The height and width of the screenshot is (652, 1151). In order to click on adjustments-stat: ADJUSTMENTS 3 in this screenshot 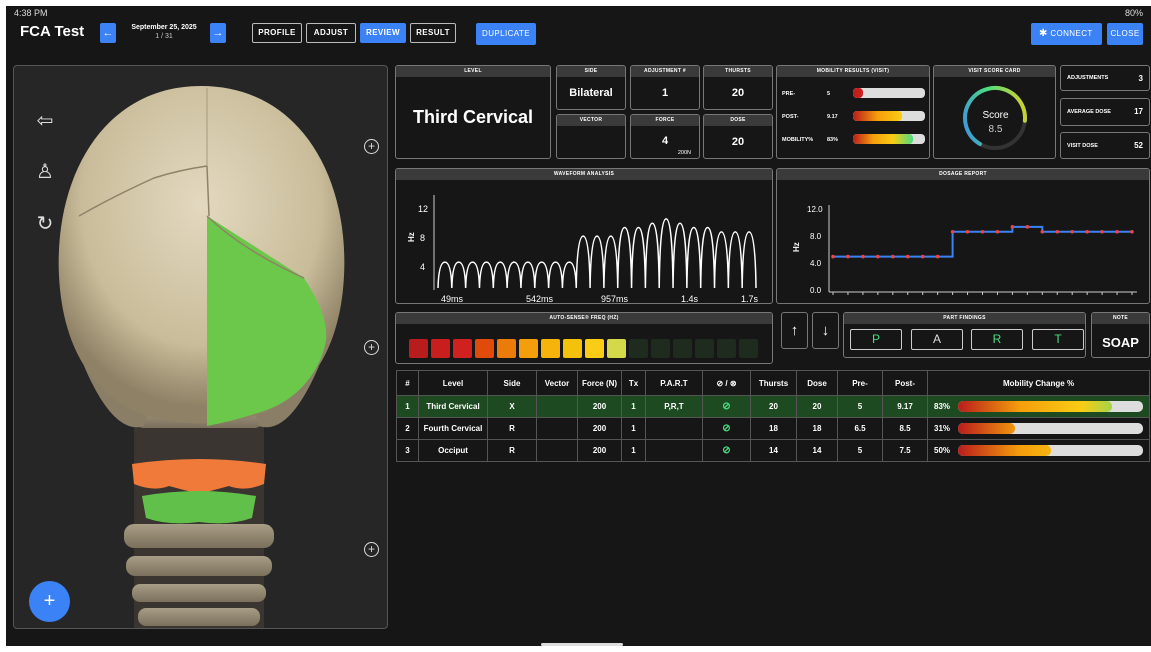, I will do `click(1105, 78)`.